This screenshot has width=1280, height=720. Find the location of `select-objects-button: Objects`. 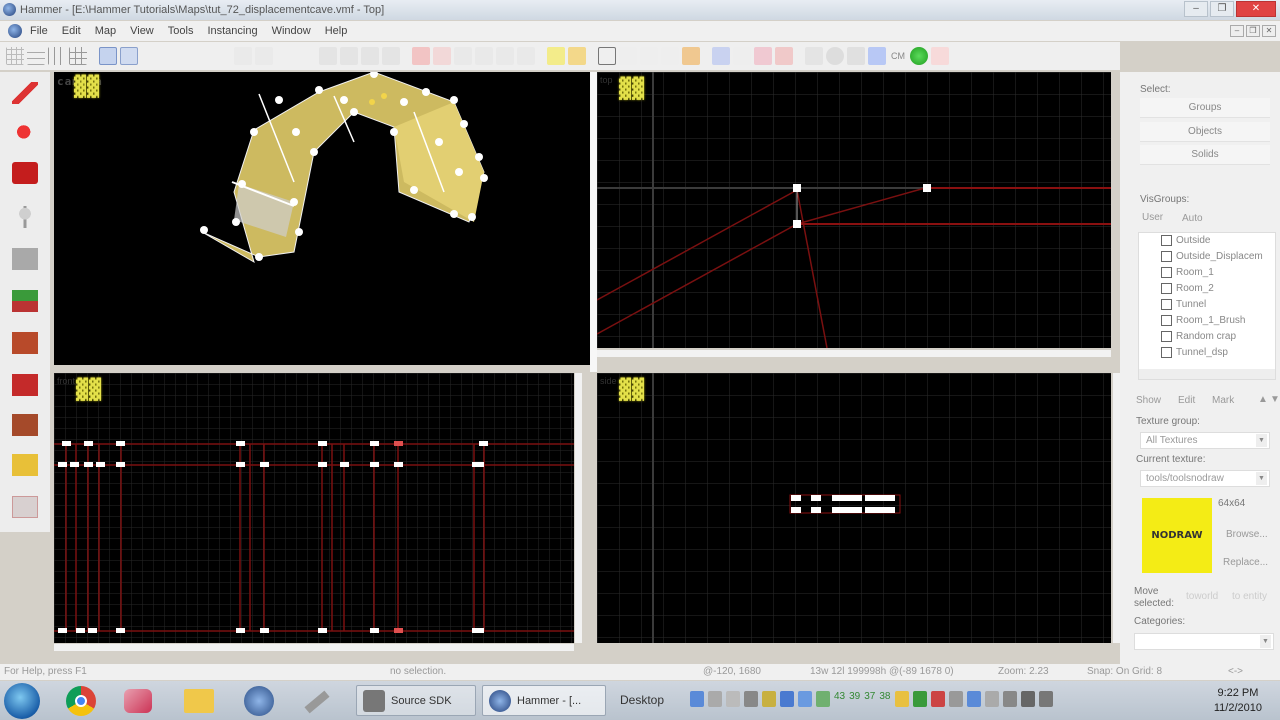

select-objects-button: Objects is located at coordinates (1205, 132).